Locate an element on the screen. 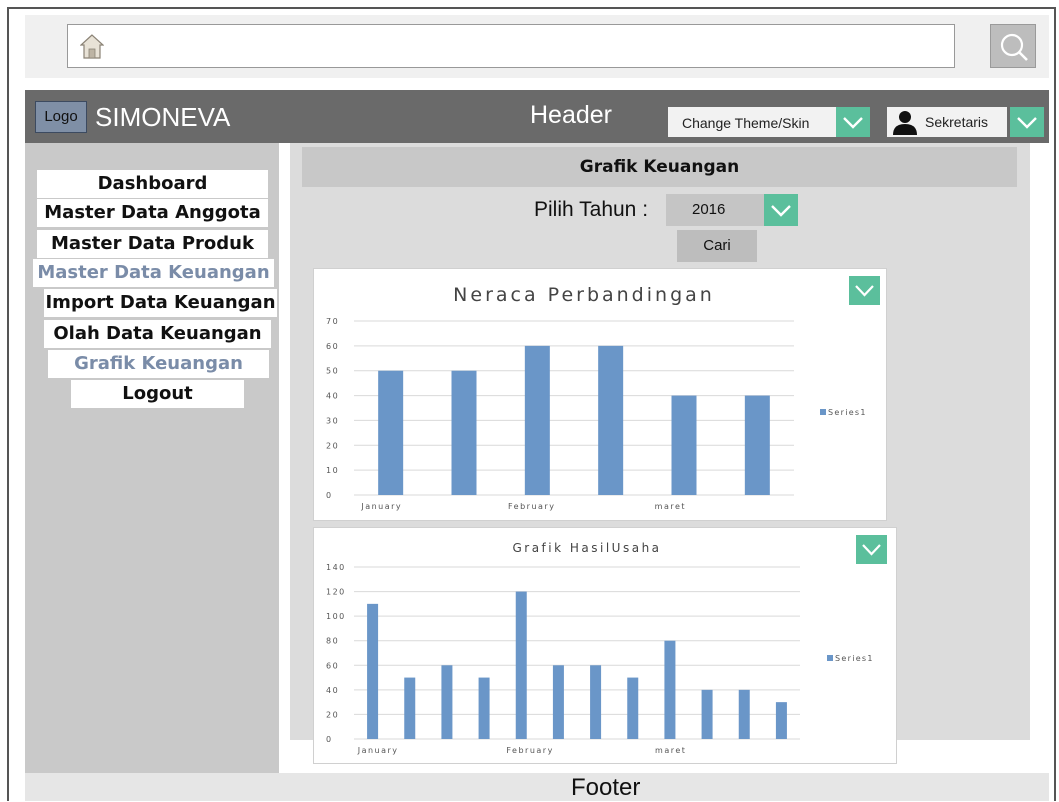 The image size is (1059, 802). sidebar-item-master-data-produk: Master Data Produk is located at coordinates (152, 244).